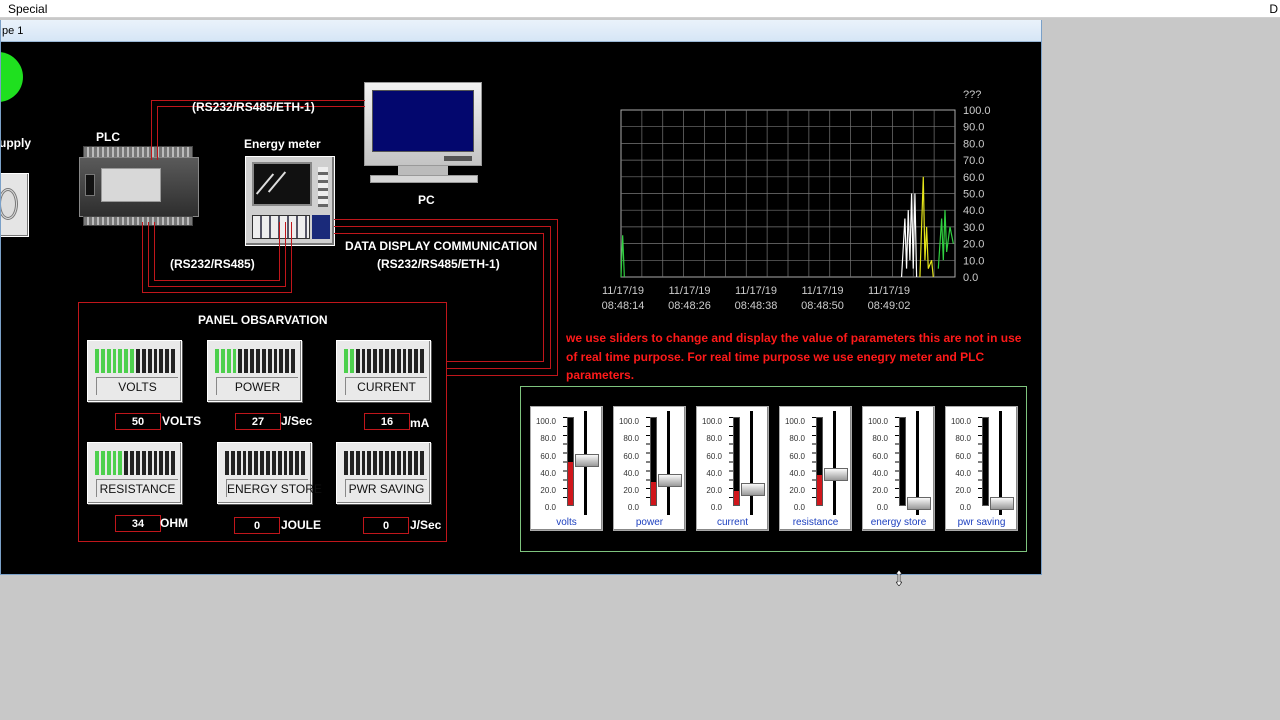 The image size is (1280, 720). I want to click on indicator-2: CURRENT, so click(383, 371).